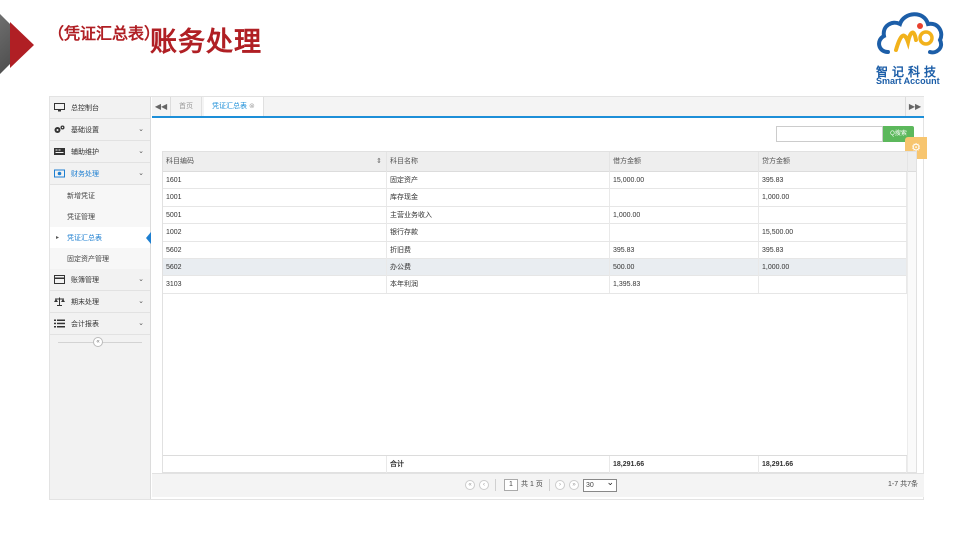 The image size is (960, 540). What do you see at coordinates (85, 108) in the screenshot?
I see `sidebar-item-label: 总控制台` at bounding box center [85, 108].